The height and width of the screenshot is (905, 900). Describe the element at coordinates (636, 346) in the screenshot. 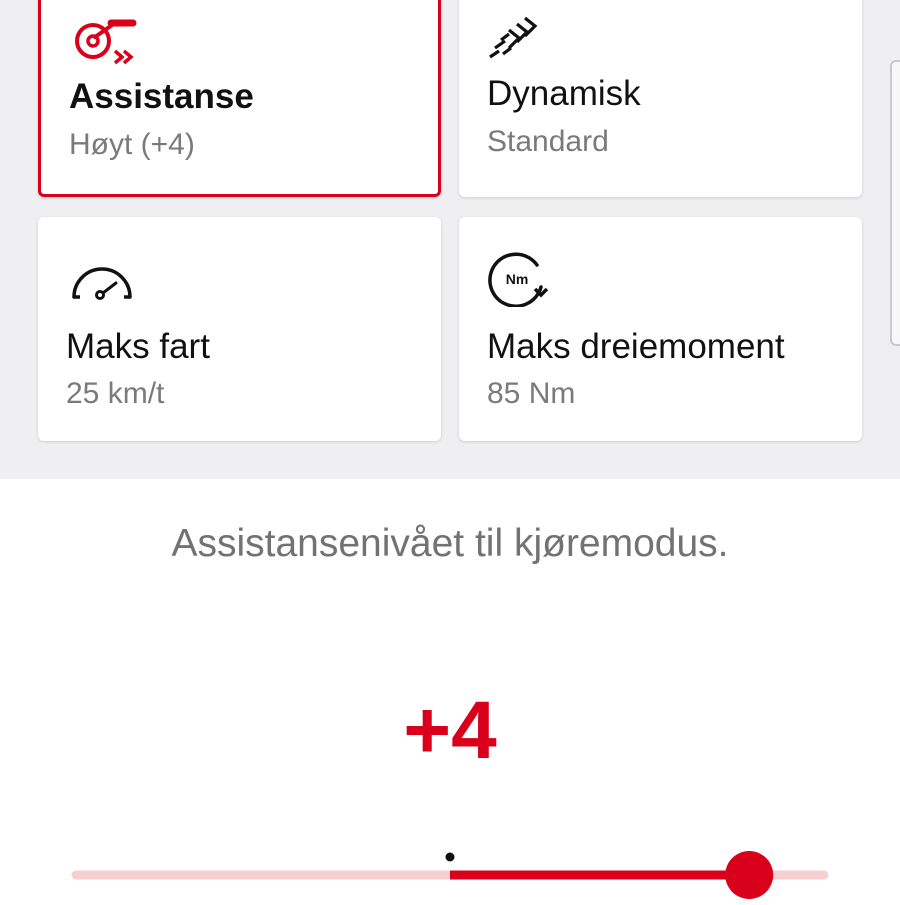

I see `card-title: Maks dreiemoment` at that location.